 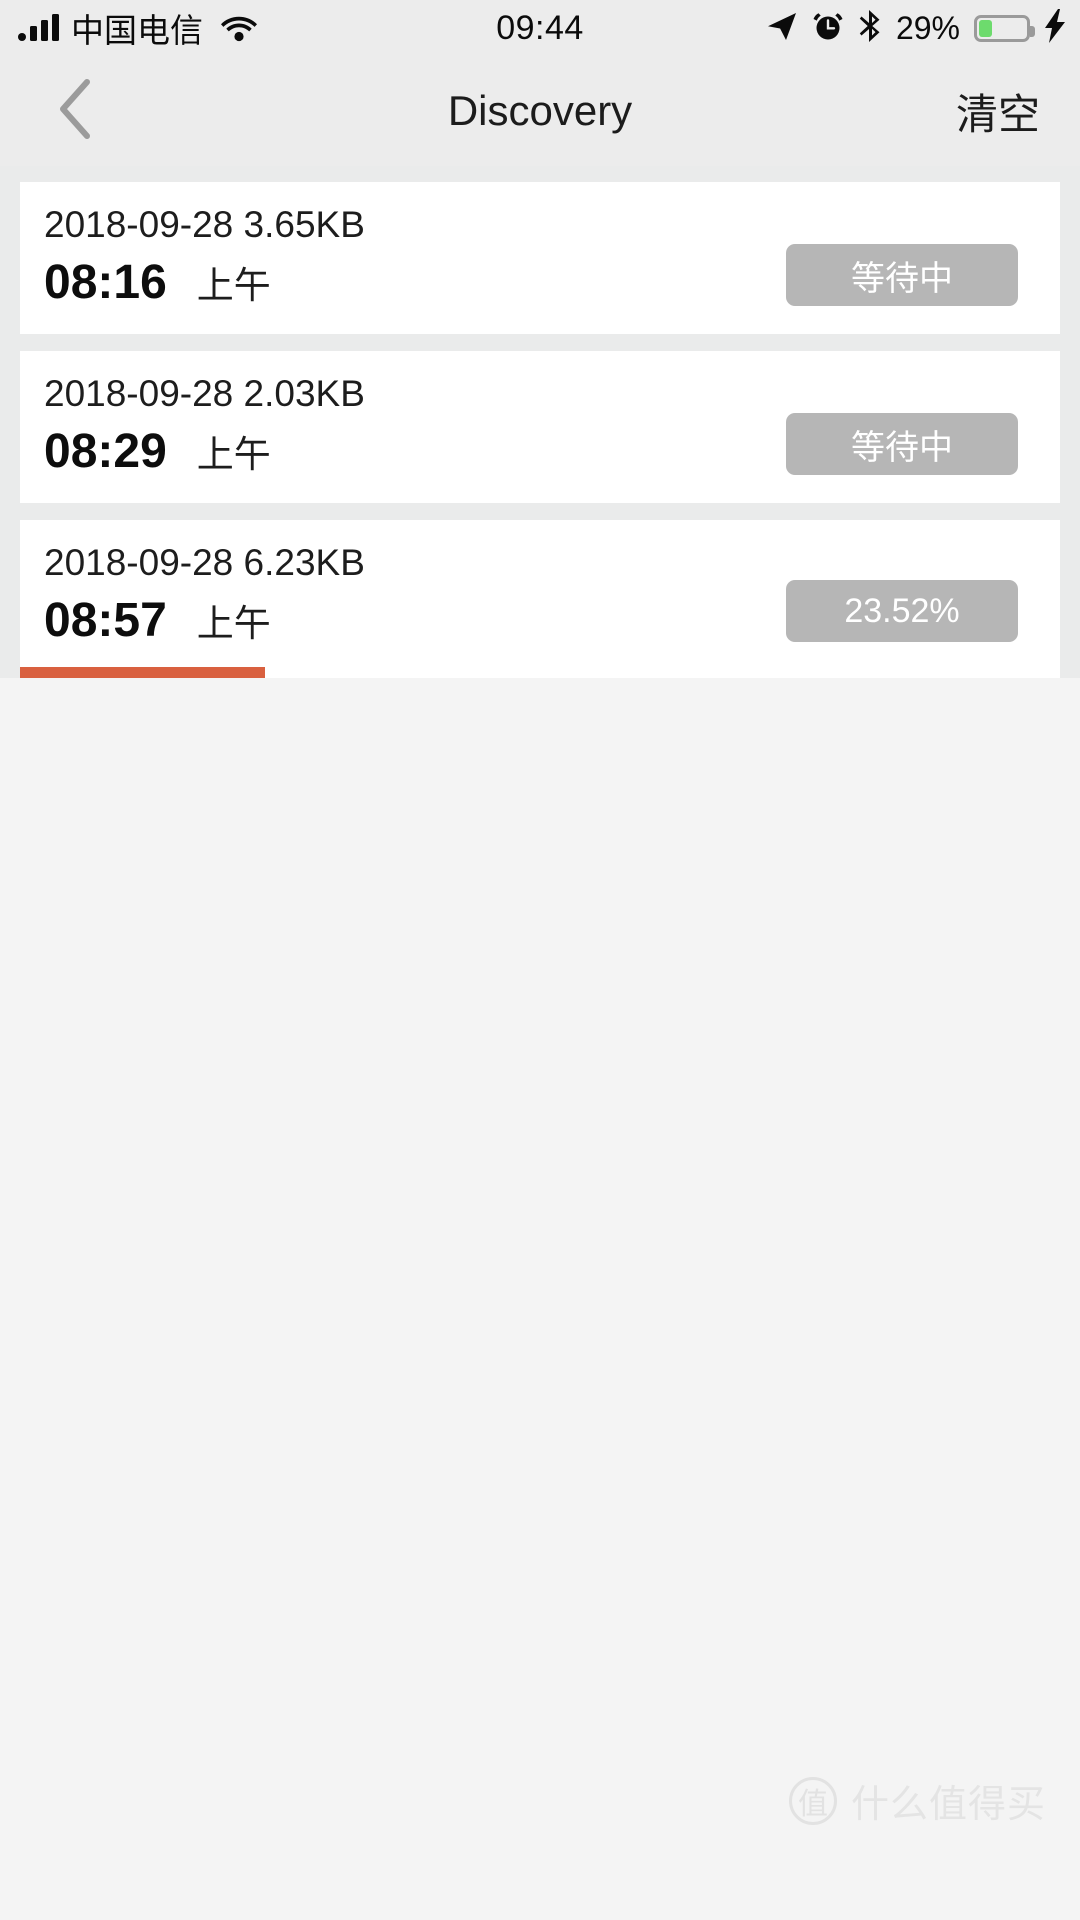 What do you see at coordinates (1055, 28) in the screenshot?
I see `lightning-bolt-icon` at bounding box center [1055, 28].